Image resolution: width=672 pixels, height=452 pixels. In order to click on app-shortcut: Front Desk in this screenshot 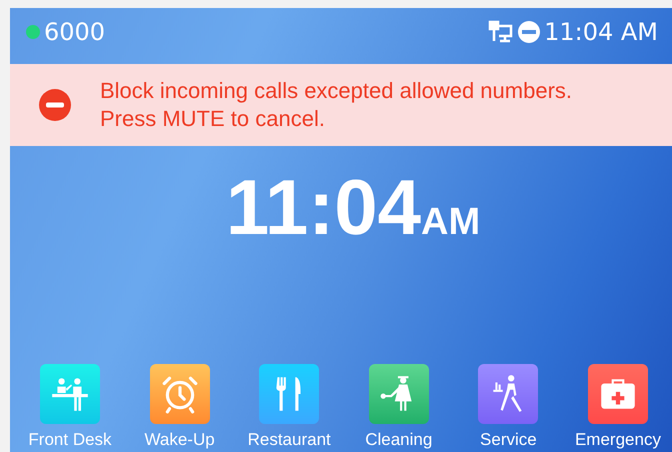, I will do `click(70, 408)`.